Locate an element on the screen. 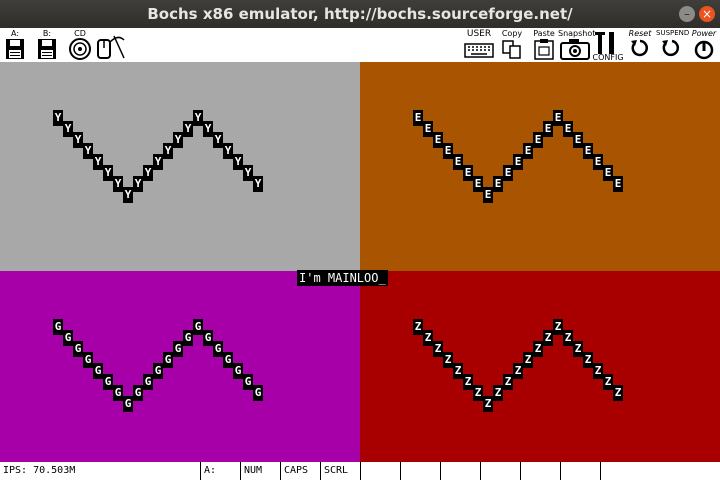 This screenshot has height=480, width=720. mouse-capture-button is located at coordinates (111, 45).